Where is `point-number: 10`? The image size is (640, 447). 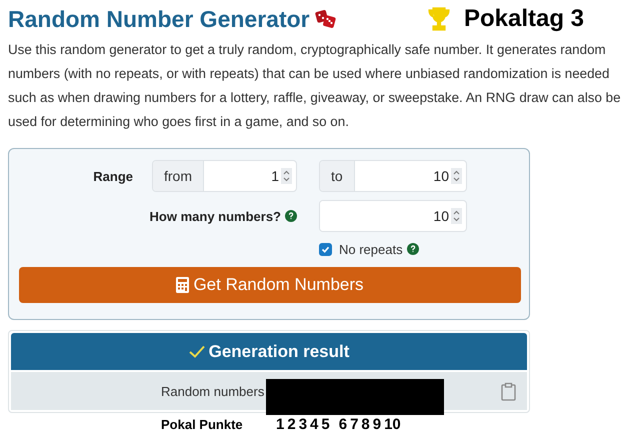
point-number: 10 is located at coordinates (392, 424).